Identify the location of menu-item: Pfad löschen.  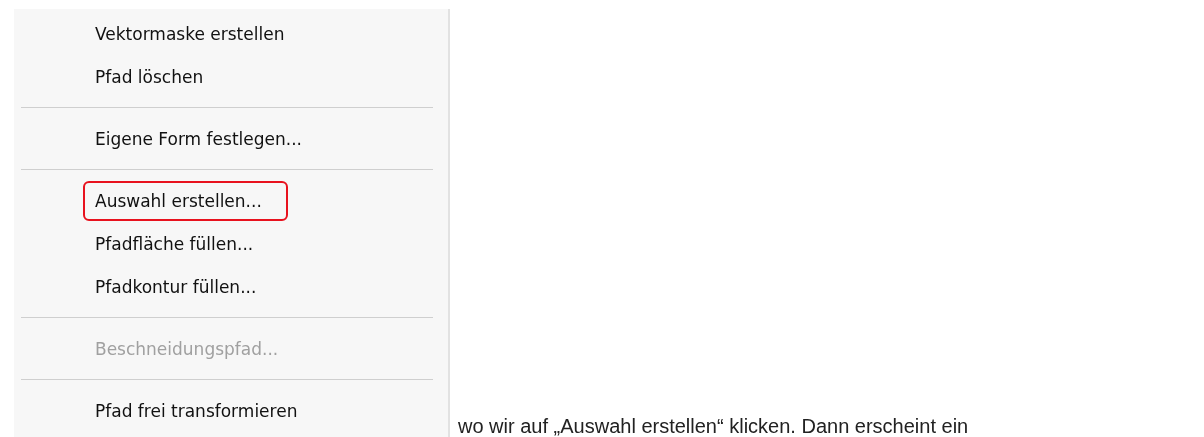
(149, 76).